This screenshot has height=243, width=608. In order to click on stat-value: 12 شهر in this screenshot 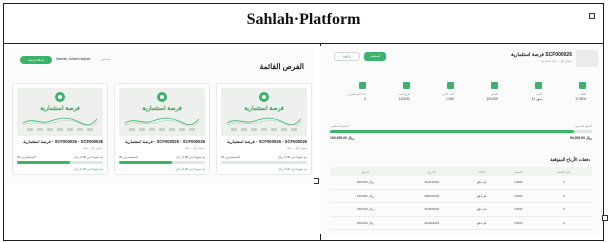, I will do `click(536, 99)`.